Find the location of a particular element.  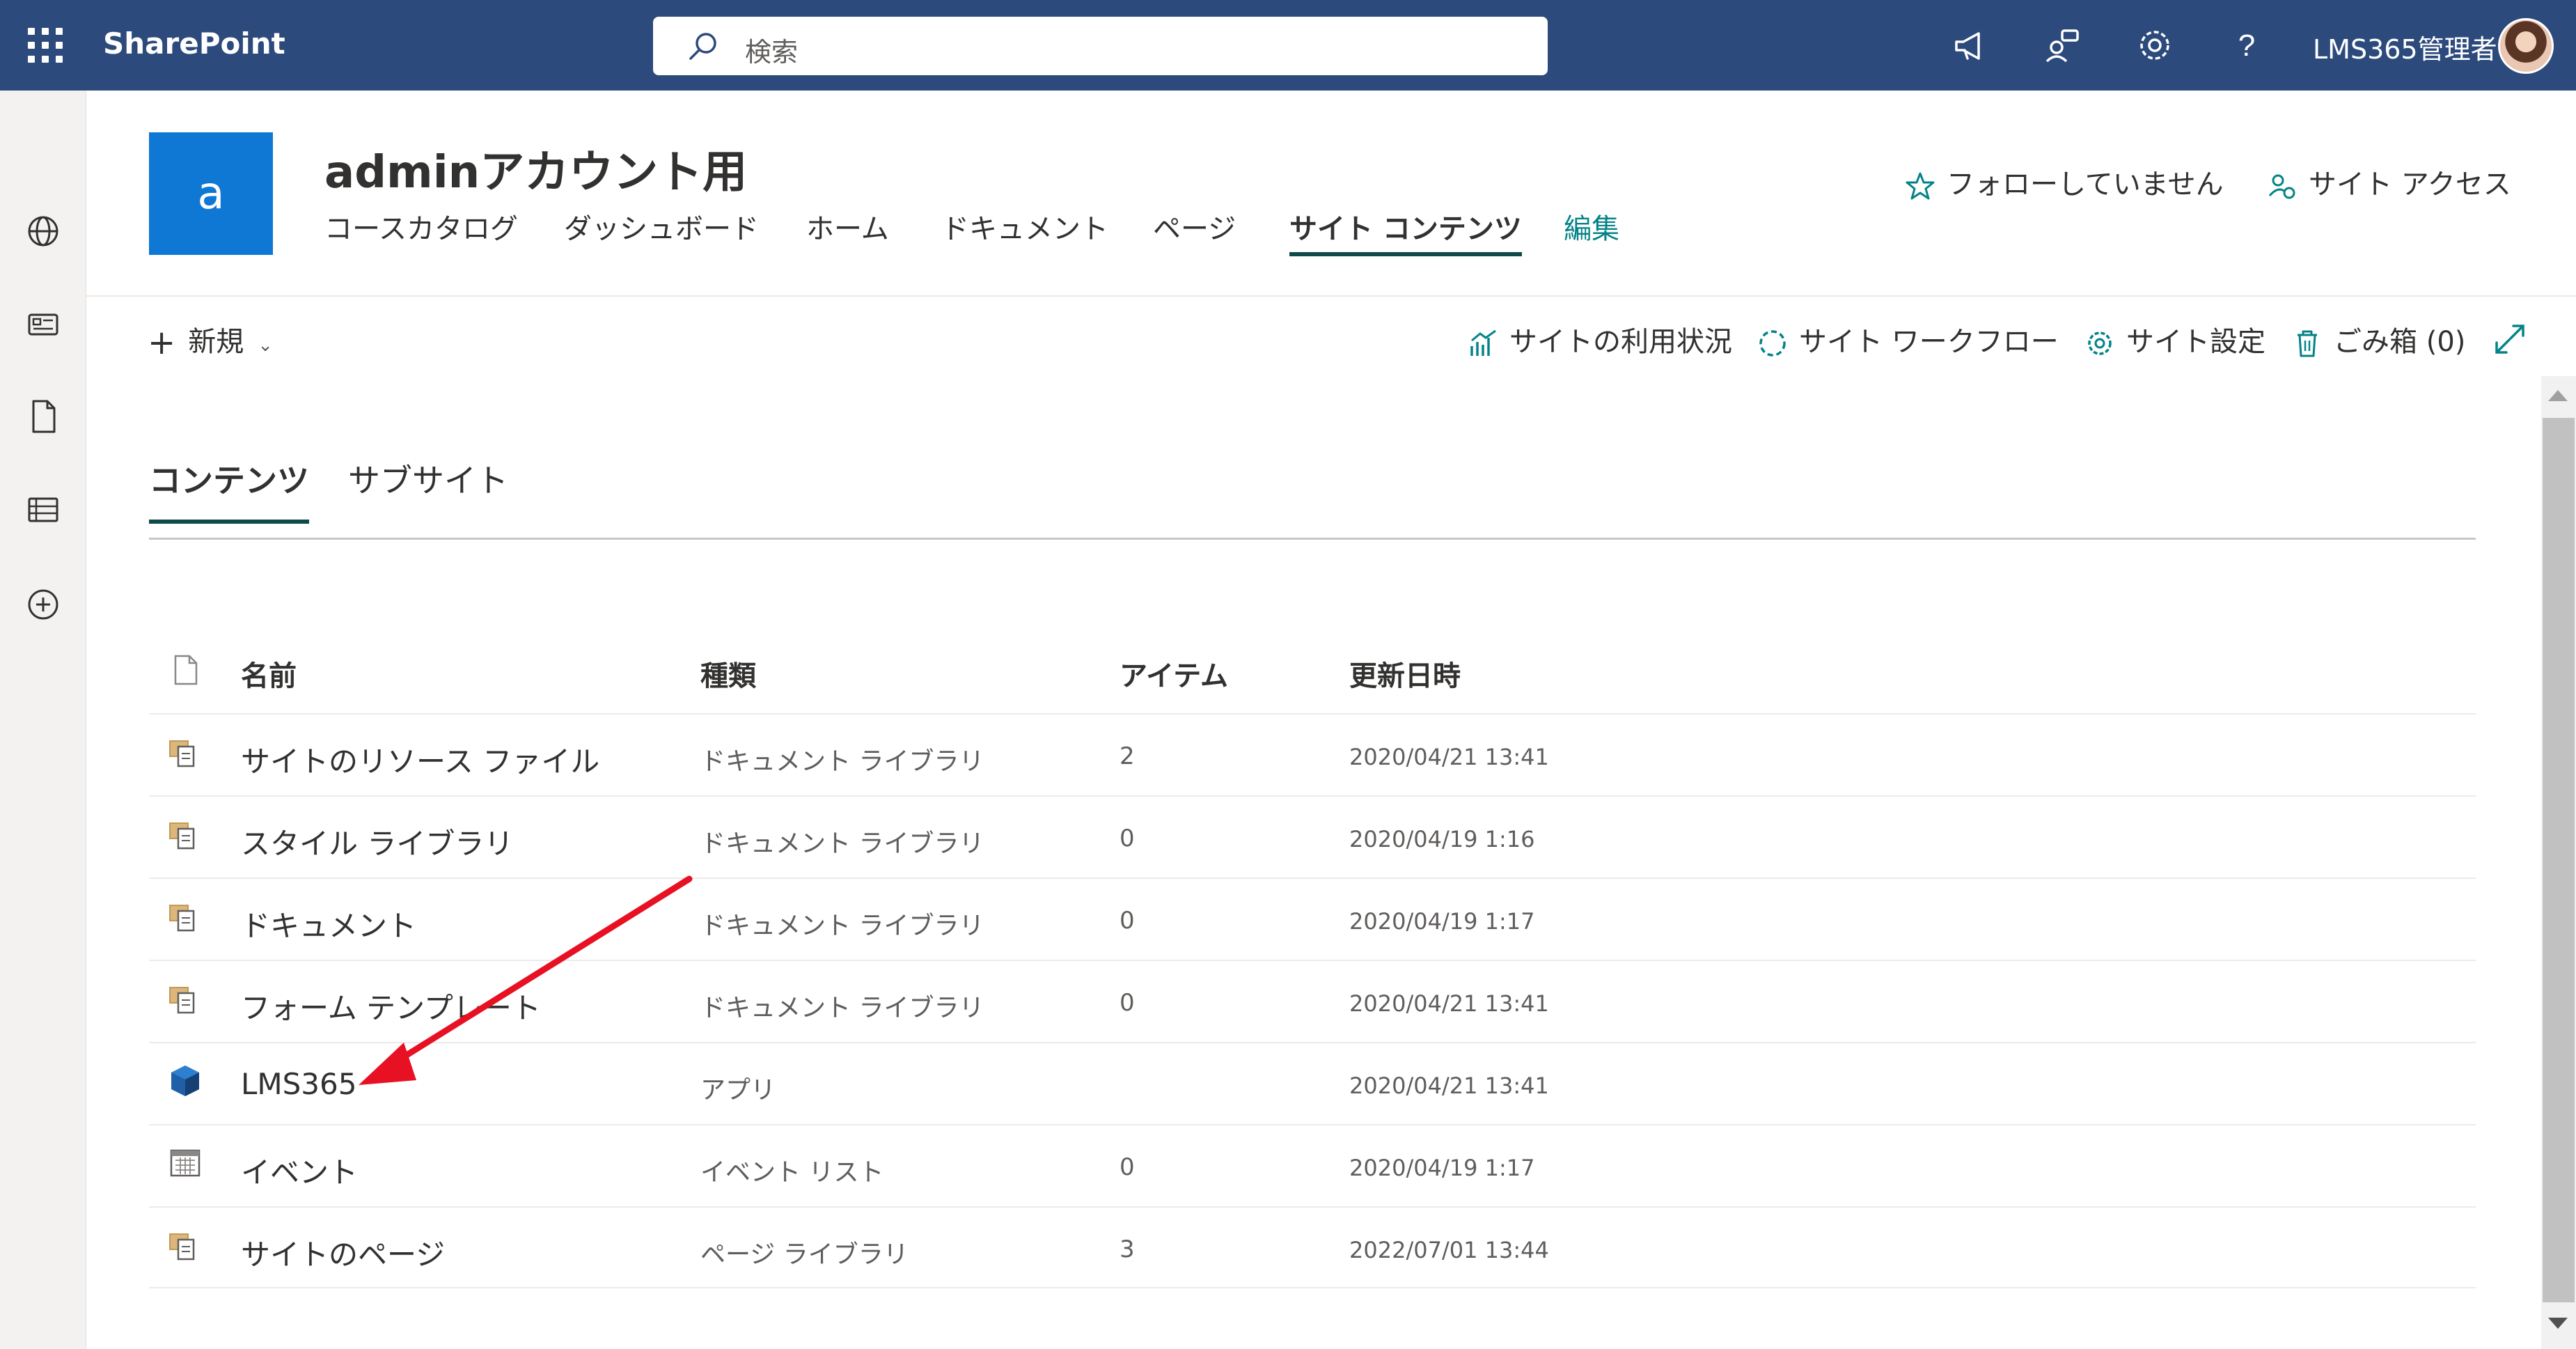

news-icon is located at coordinates (43, 324).